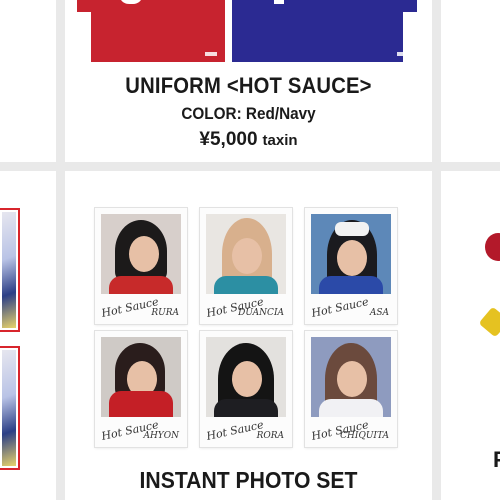 The width and height of the screenshot is (500, 500). Describe the element at coordinates (28, 81) in the screenshot. I see `product-card-partial-left-top` at that location.